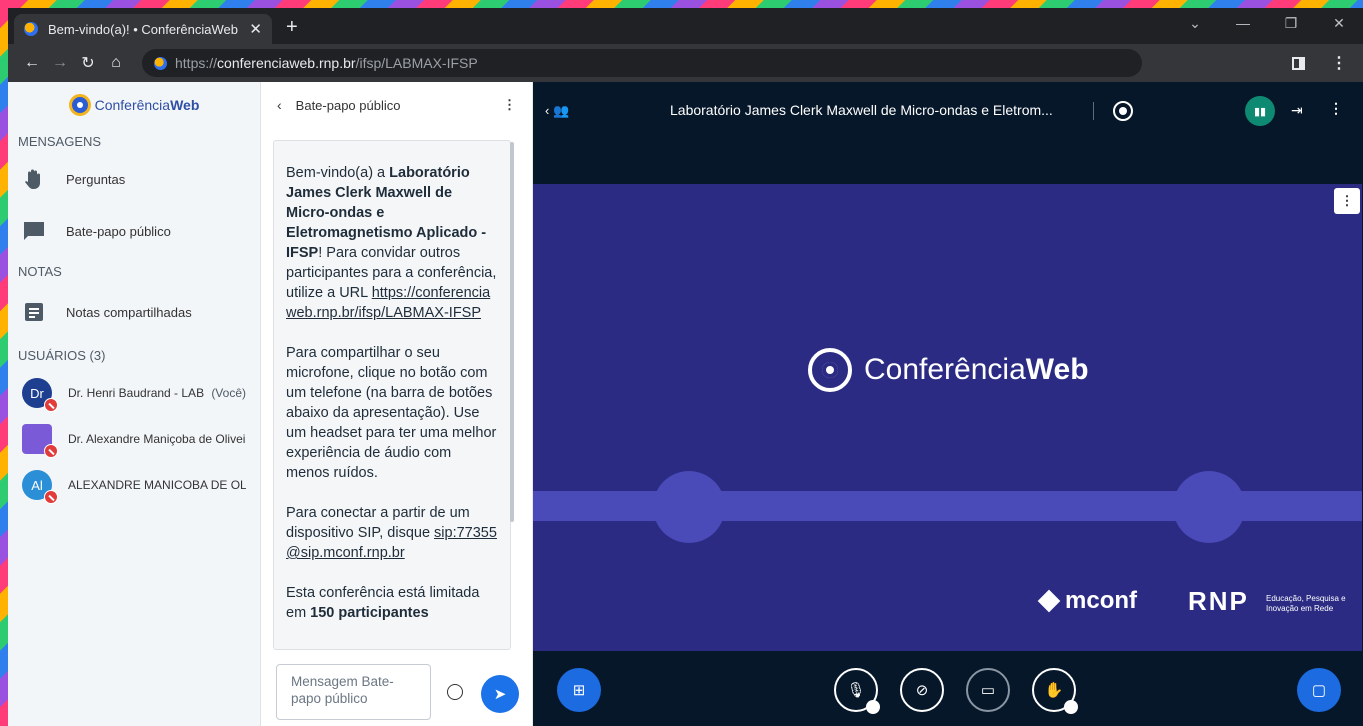 This screenshot has height=726, width=1363. I want to click on tab-close-icon: ✕, so click(255, 29).